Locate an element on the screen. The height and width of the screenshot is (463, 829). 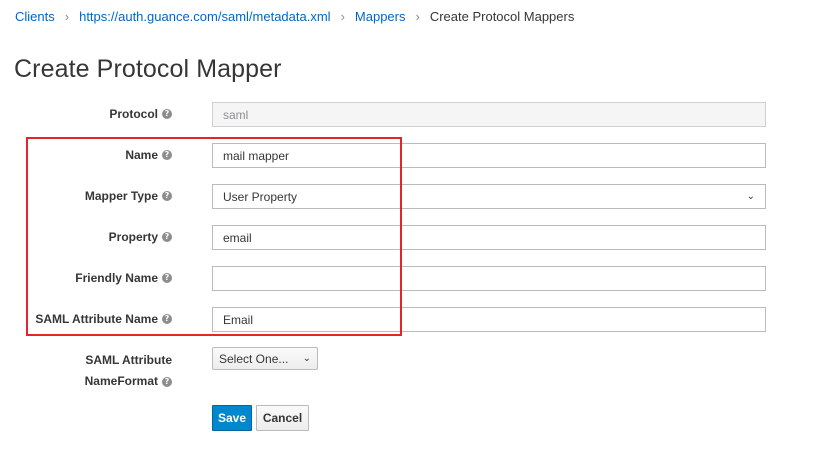
mapper-type-value: User Property is located at coordinates (260, 196).